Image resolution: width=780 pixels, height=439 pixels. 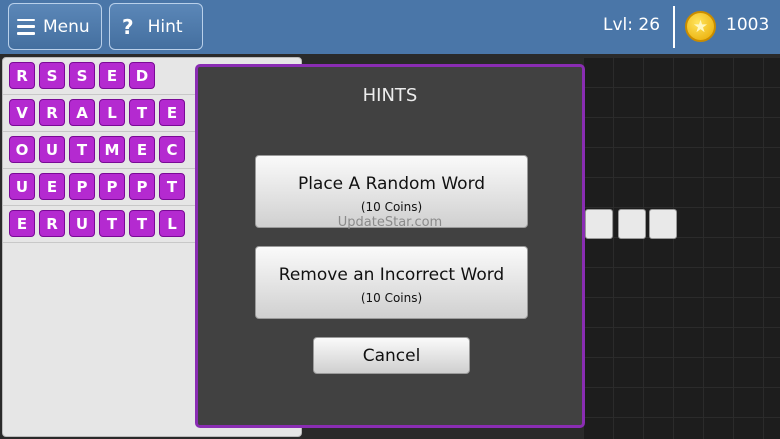 What do you see at coordinates (632, 25) in the screenshot?
I see `level-indicator: Lvl: 26` at bounding box center [632, 25].